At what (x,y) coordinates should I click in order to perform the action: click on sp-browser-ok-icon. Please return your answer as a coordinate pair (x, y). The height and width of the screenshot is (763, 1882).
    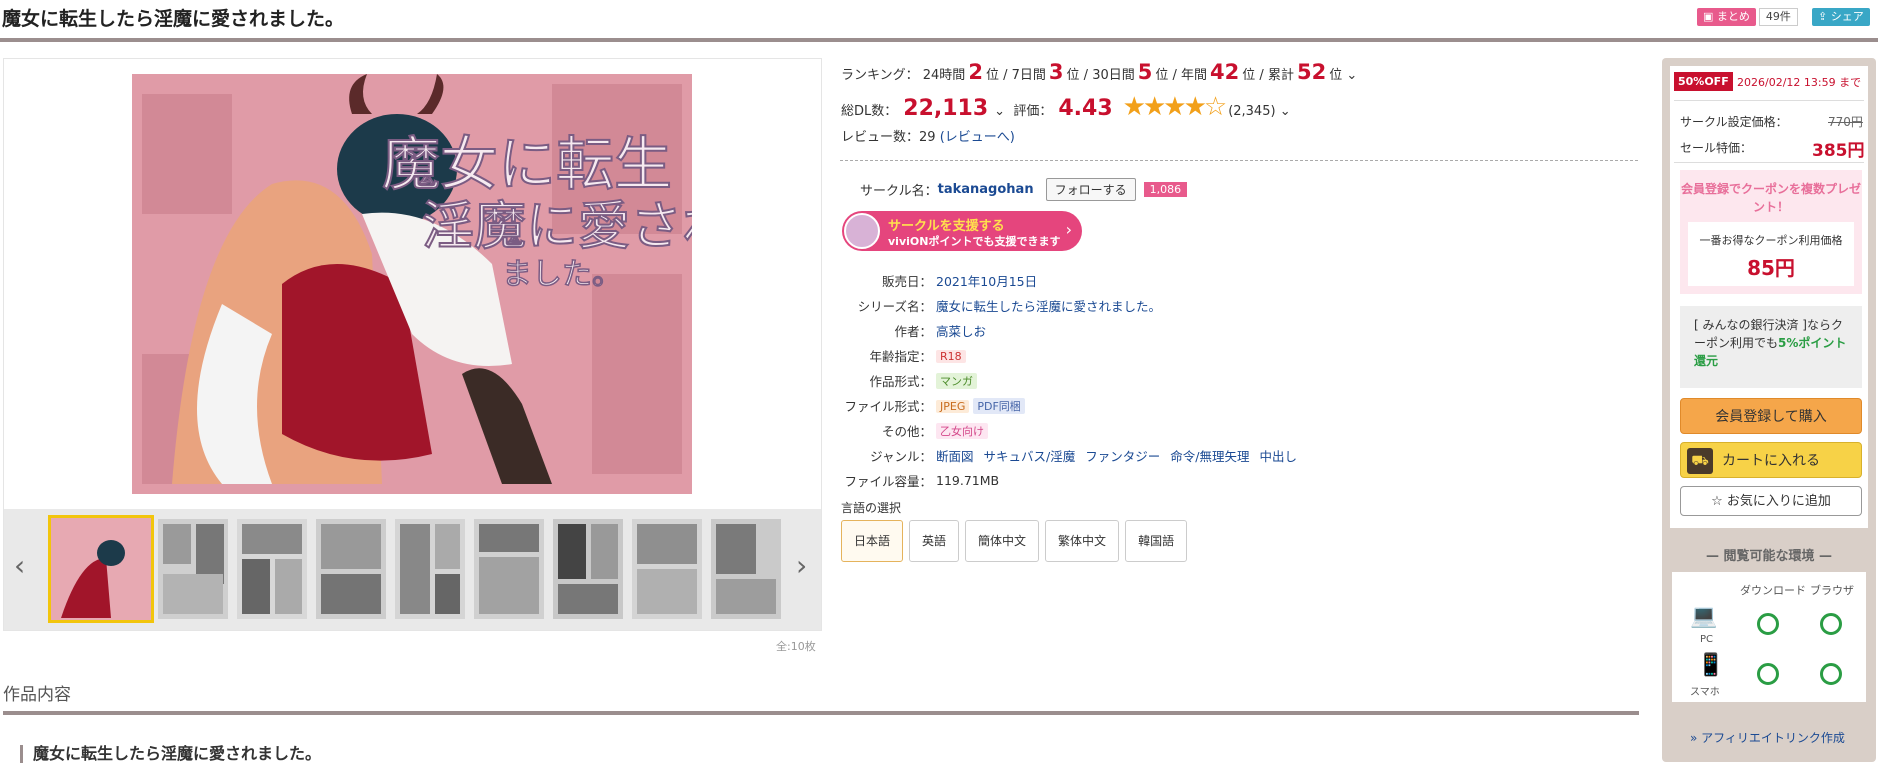
    Looking at the image, I should click on (1831, 674).